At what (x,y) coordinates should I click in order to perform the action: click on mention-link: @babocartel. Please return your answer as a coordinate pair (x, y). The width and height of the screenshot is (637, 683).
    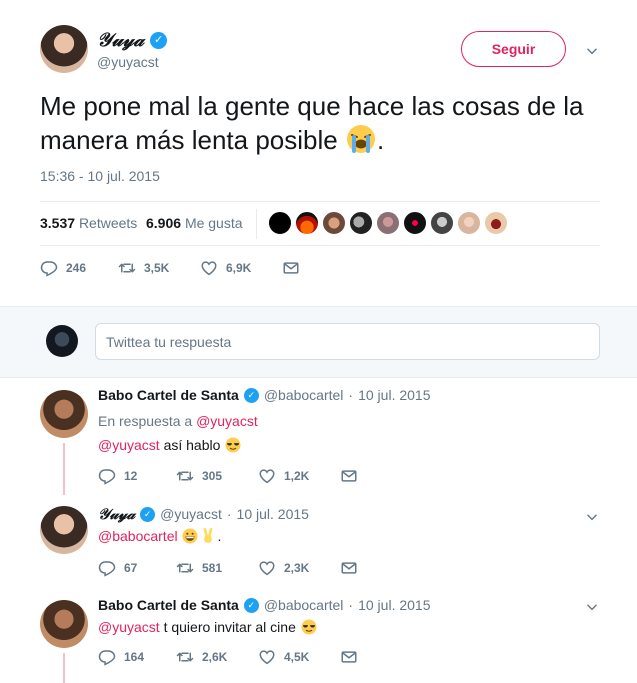
    Looking at the image, I should click on (138, 536).